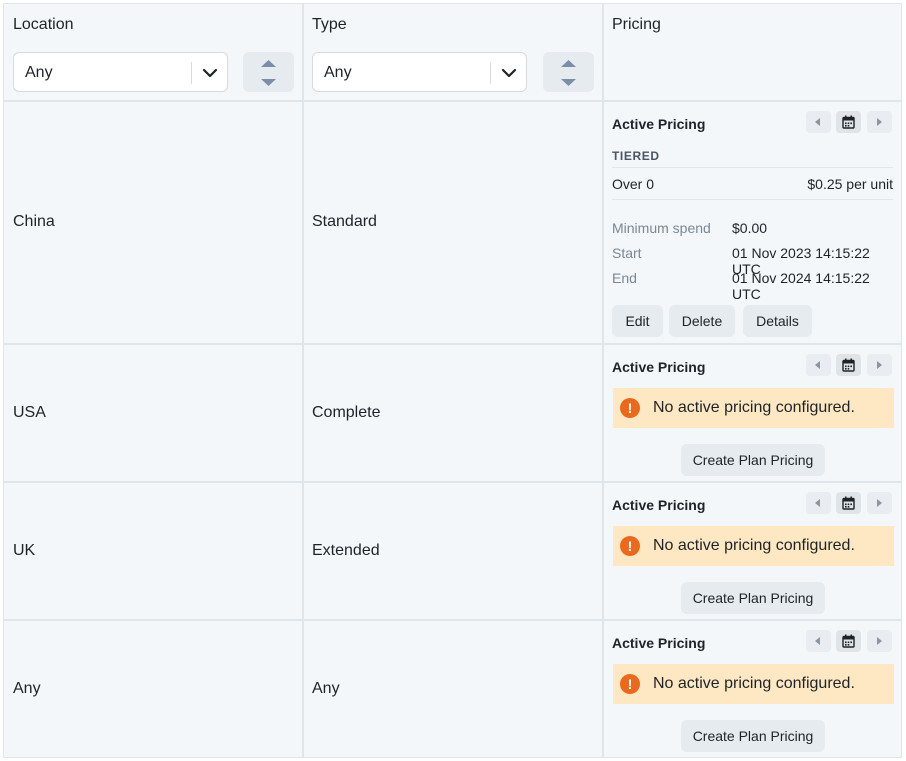  What do you see at coordinates (27, 688) in the screenshot?
I see `row-location: Any` at bounding box center [27, 688].